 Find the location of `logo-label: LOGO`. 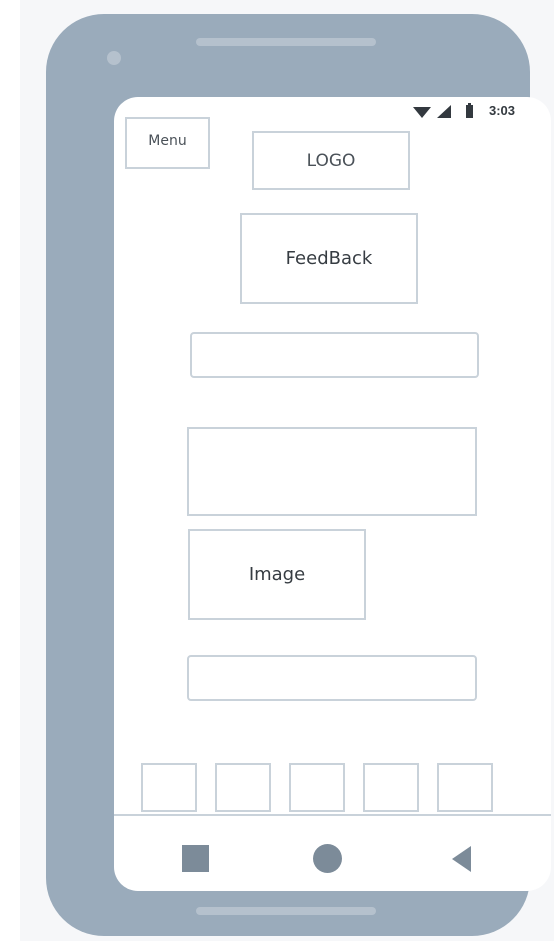

logo-label: LOGO is located at coordinates (331, 160).